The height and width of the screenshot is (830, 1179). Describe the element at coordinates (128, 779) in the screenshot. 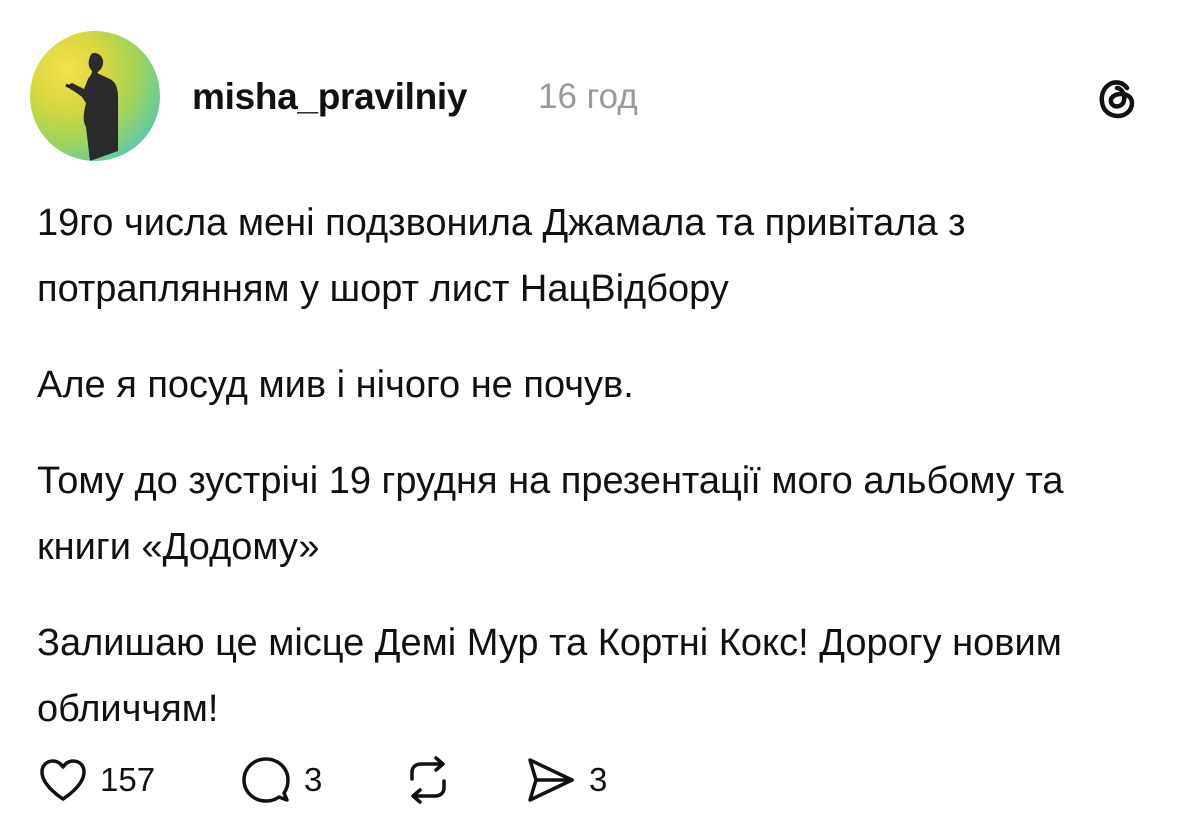

I see `like-count: 157` at that location.